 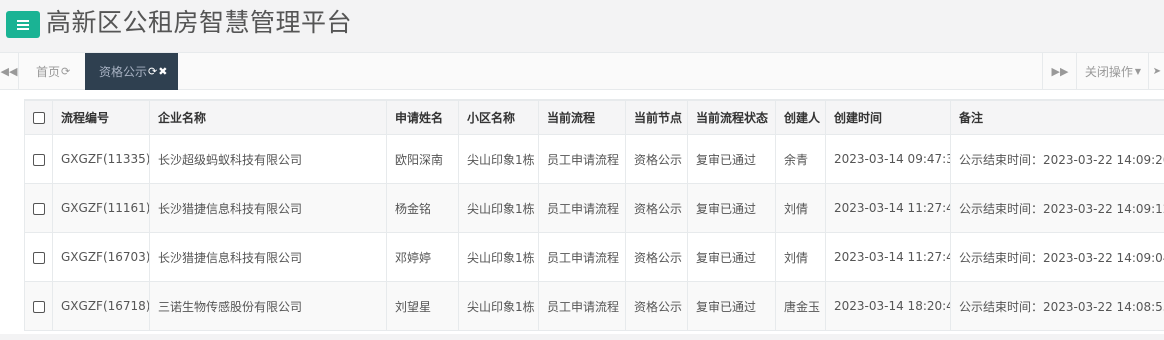 I want to click on cell-applicant: 杨金铭, so click(x=423, y=208).